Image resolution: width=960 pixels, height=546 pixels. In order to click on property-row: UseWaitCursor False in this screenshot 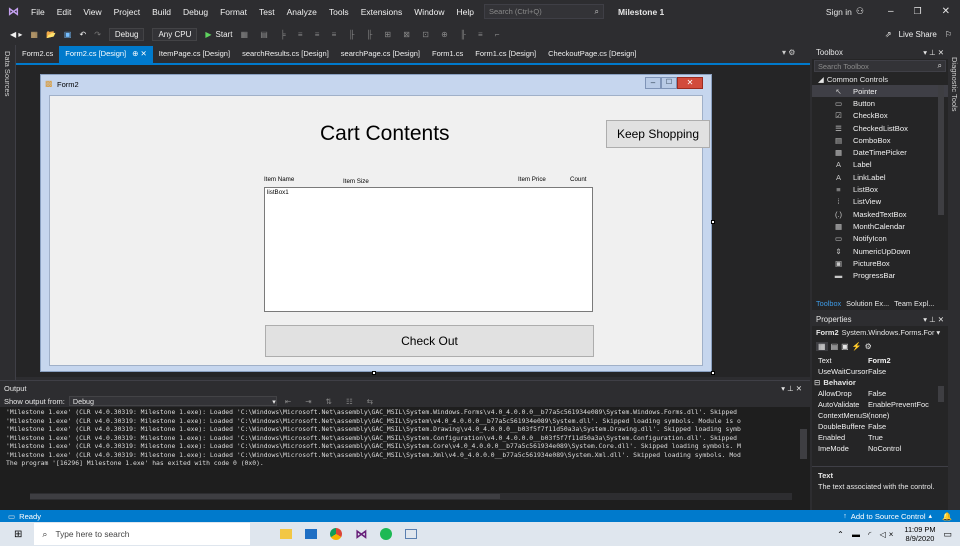, I will do `click(880, 371)`.